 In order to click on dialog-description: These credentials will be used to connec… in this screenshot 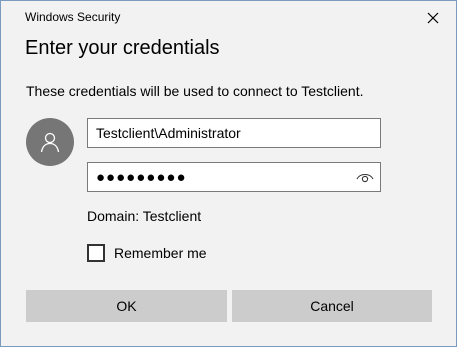, I will do `click(195, 91)`.